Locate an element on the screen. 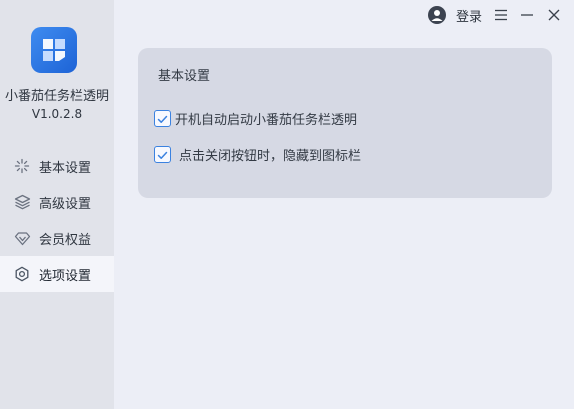  login-button: 登录 is located at coordinates (469, 15).